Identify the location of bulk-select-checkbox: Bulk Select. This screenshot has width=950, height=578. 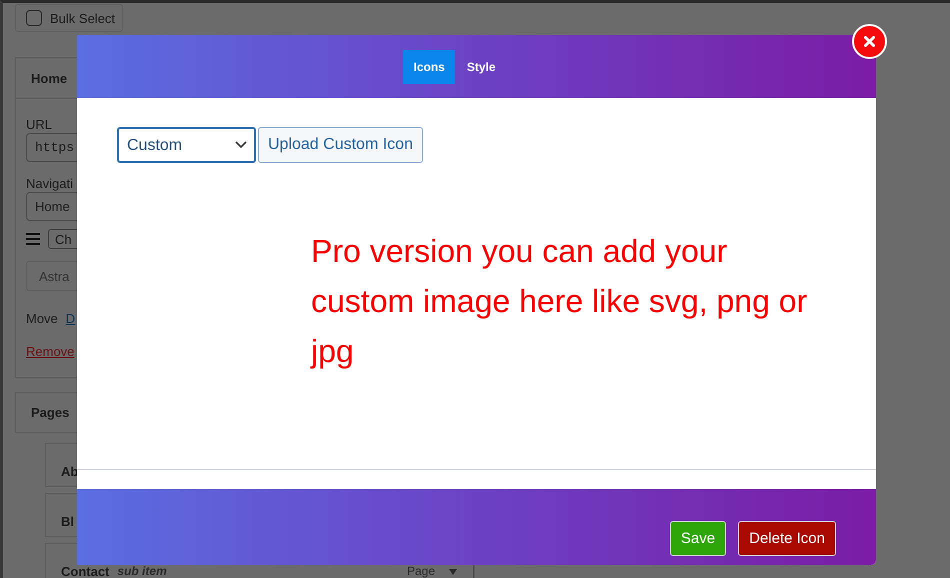
(69, 18).